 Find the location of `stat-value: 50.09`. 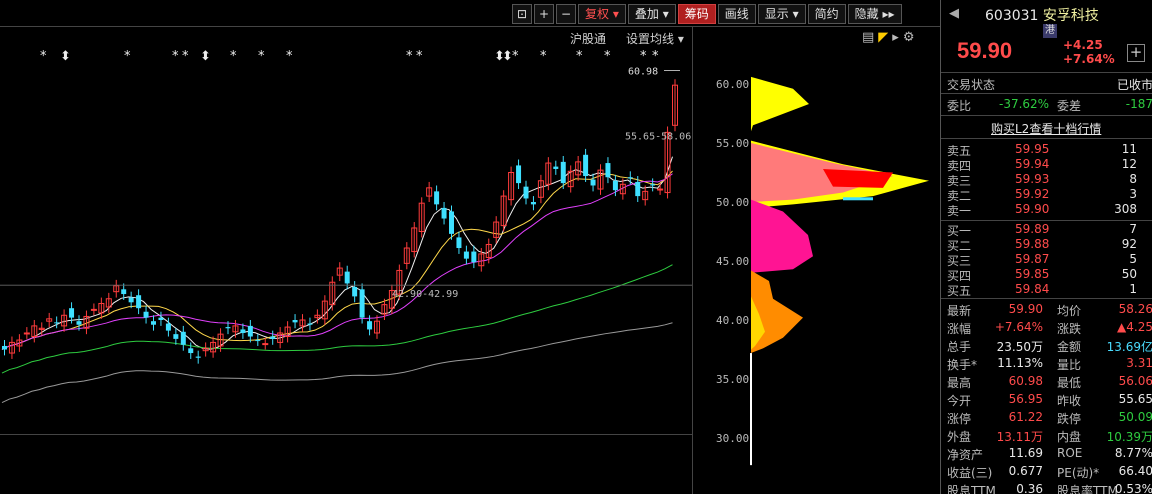

stat-value: 50.09 is located at coordinates (1135, 417).